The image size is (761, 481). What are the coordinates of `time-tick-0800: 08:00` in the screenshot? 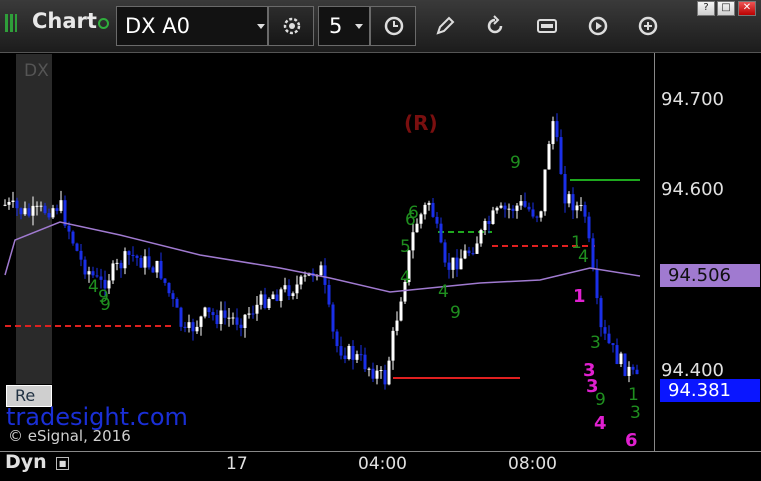 It's located at (532, 464).